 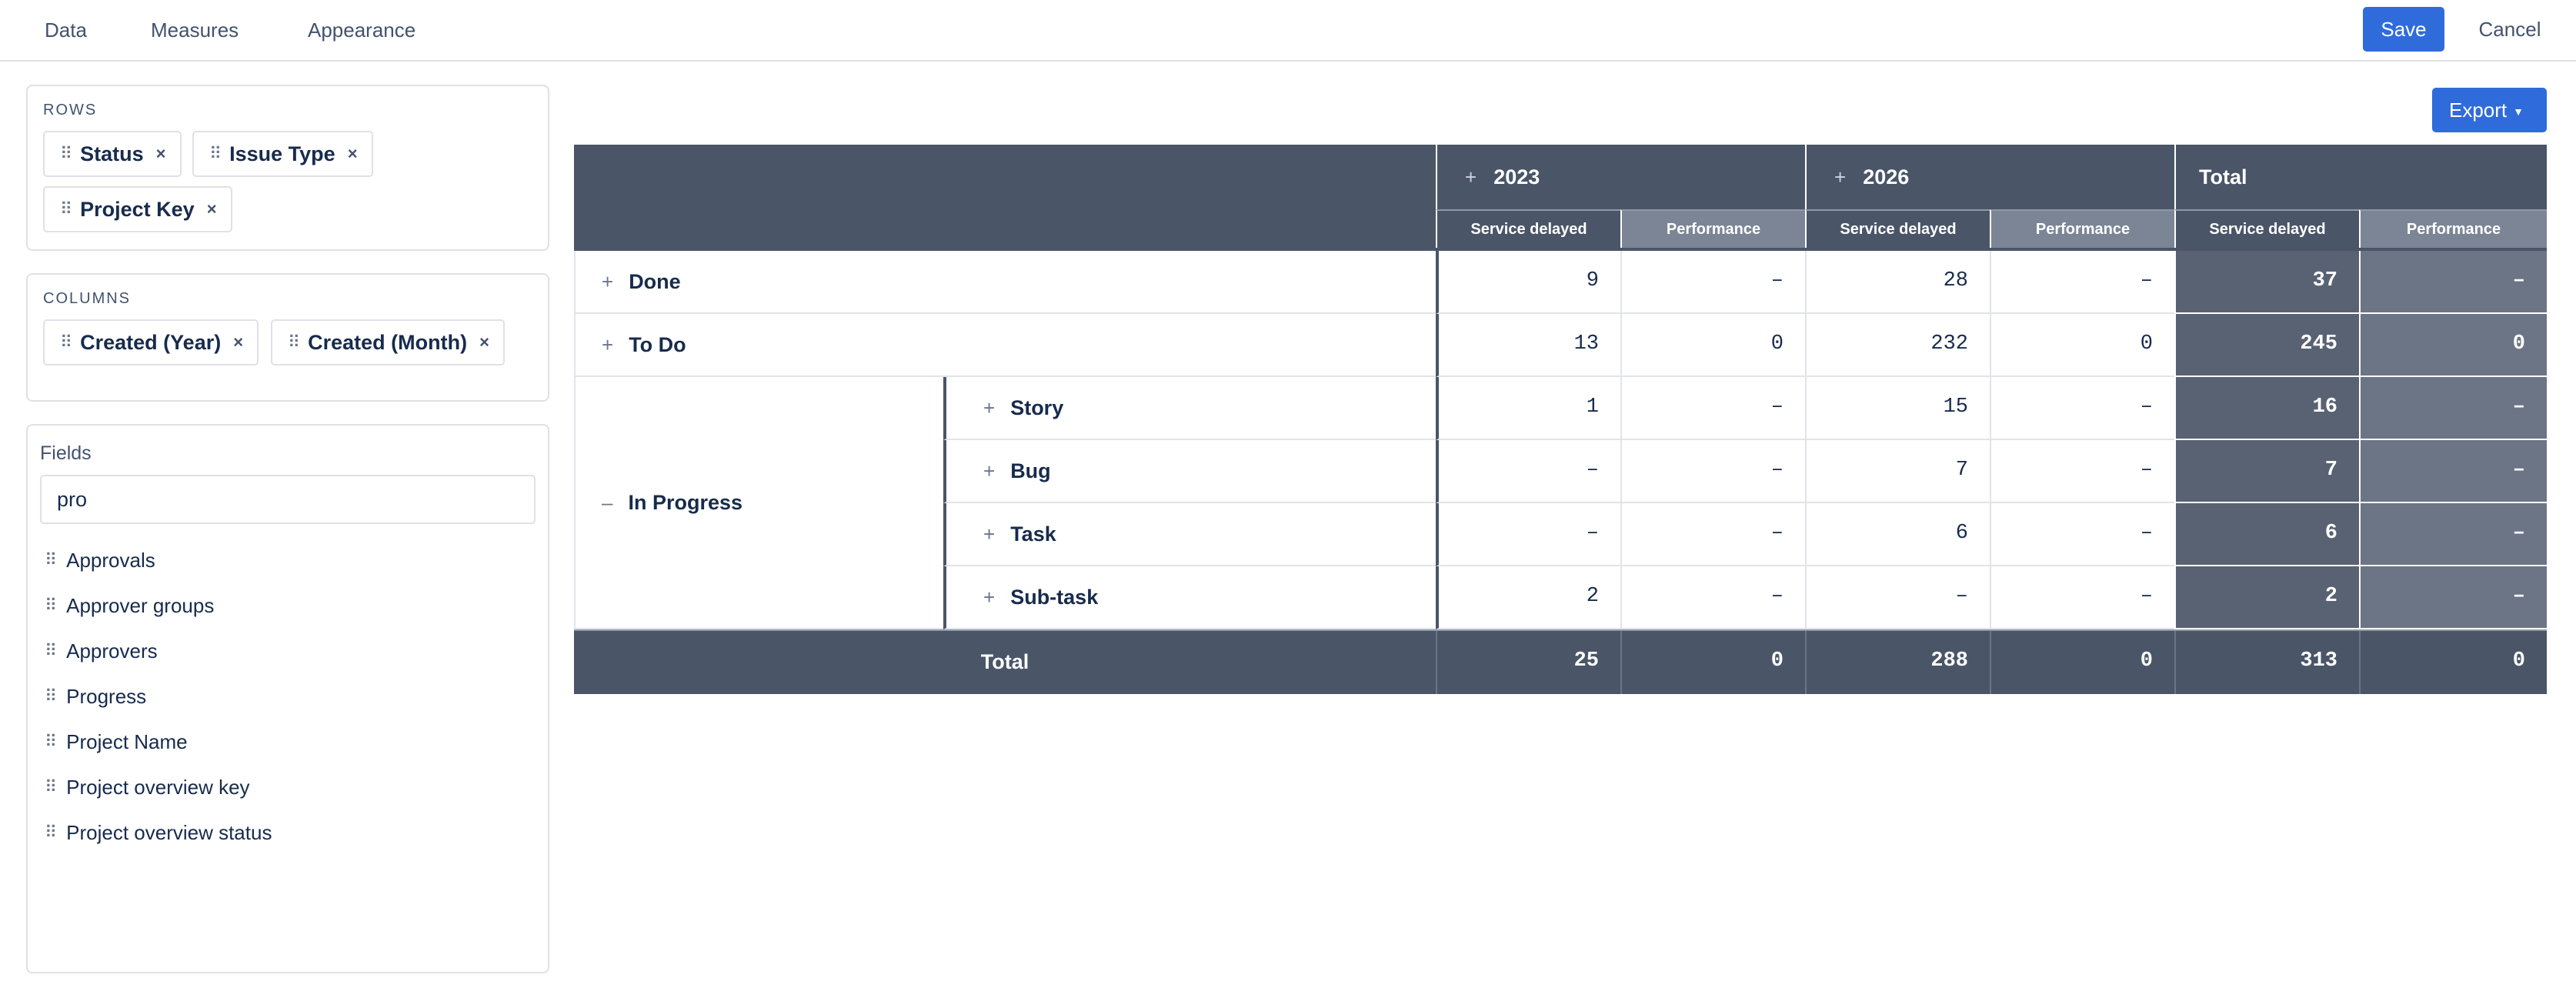 I want to click on pivot-corner-header, so click(x=1005, y=196).